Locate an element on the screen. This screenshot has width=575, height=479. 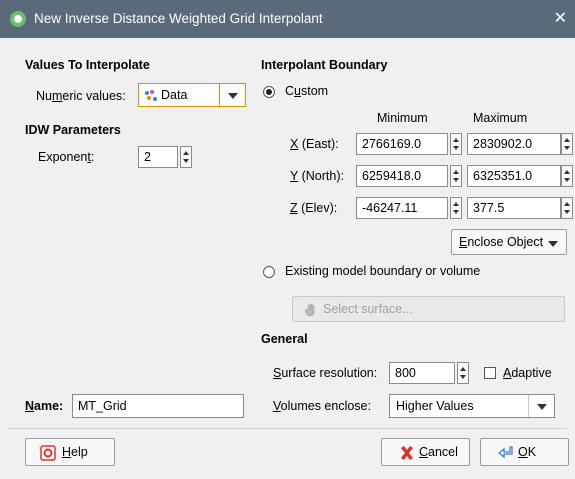
exponent-stepper is located at coordinates (186, 157).